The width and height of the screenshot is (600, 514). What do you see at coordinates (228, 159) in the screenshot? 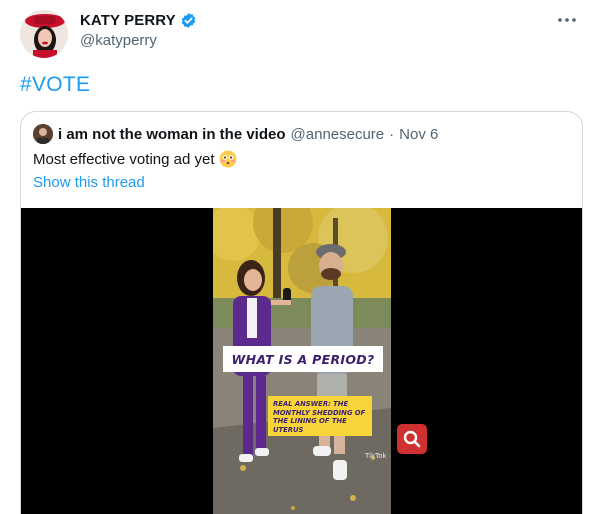
I see `flushed-face-emoji` at bounding box center [228, 159].